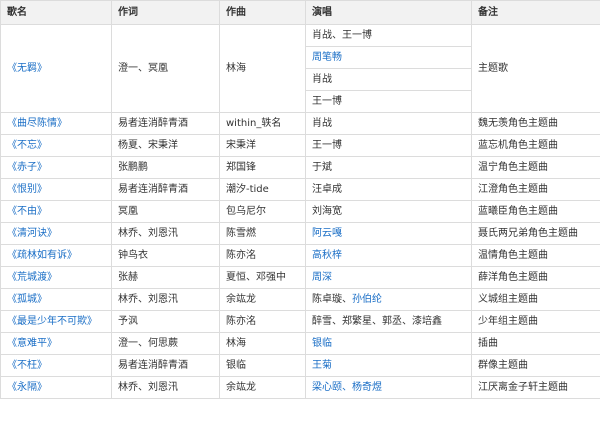  Describe the element at coordinates (56, 145) in the screenshot. I see `song-title-cell: 《不忘》` at that location.